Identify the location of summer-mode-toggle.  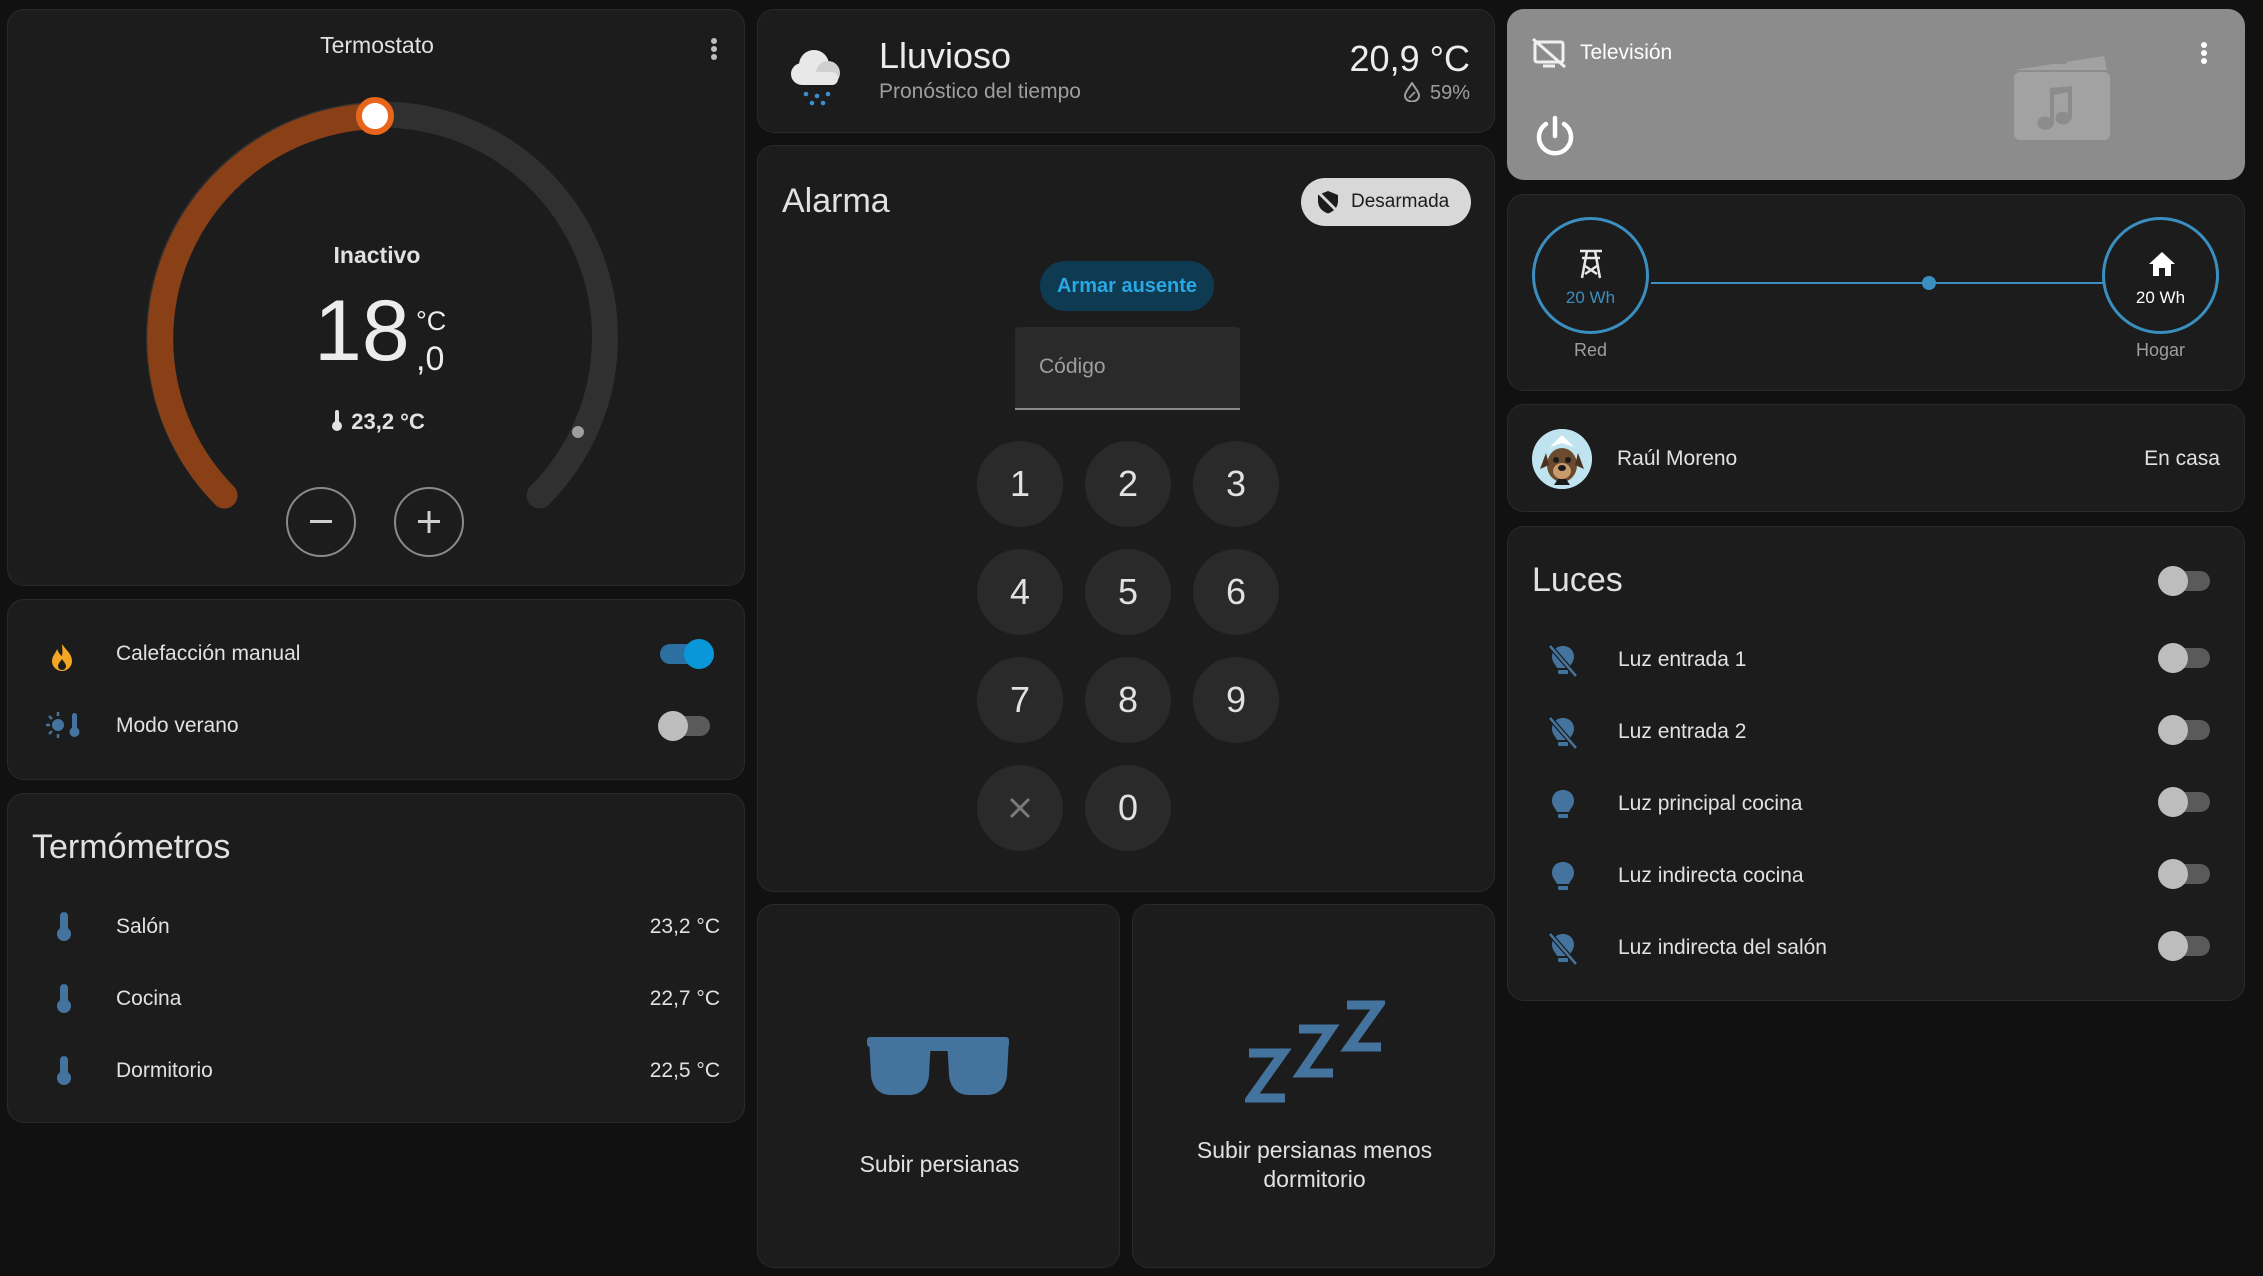
(685, 726).